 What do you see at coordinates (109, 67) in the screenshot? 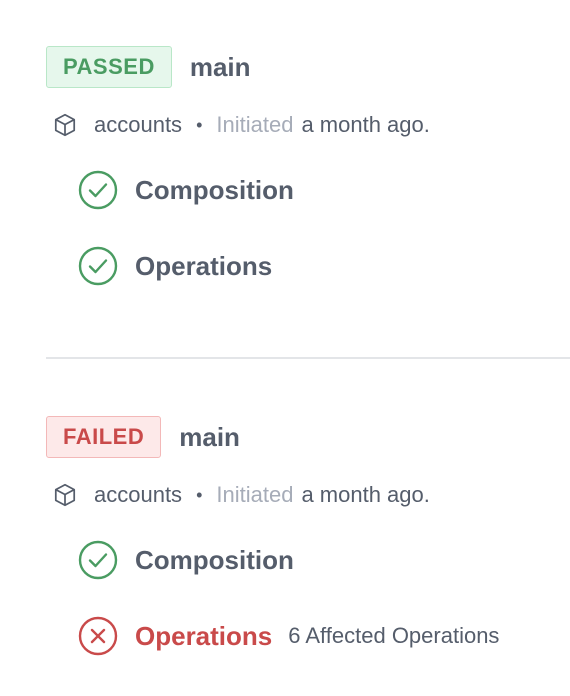
I see `status-badge-passed: PASSED` at bounding box center [109, 67].